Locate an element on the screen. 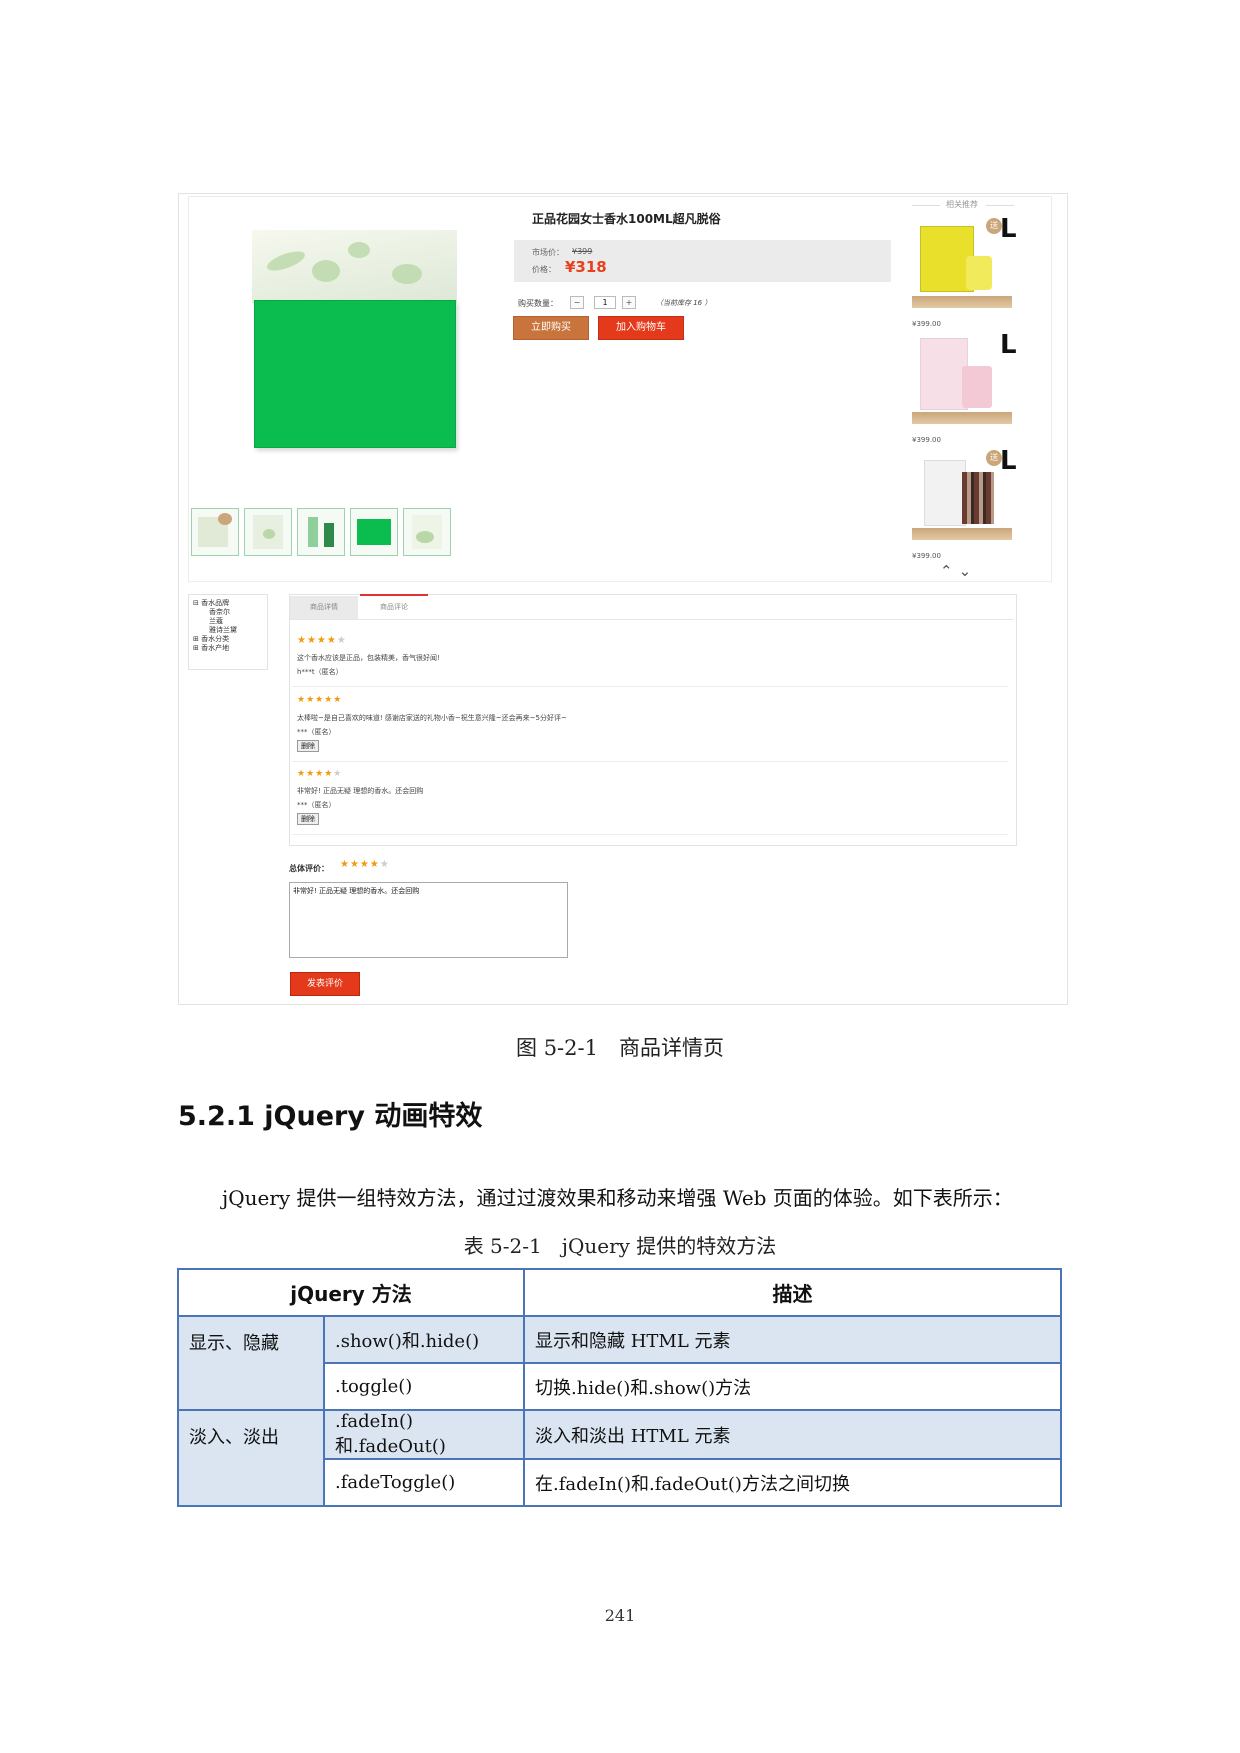  stock-note: （当前库存 16 ） is located at coordinates (684, 303).